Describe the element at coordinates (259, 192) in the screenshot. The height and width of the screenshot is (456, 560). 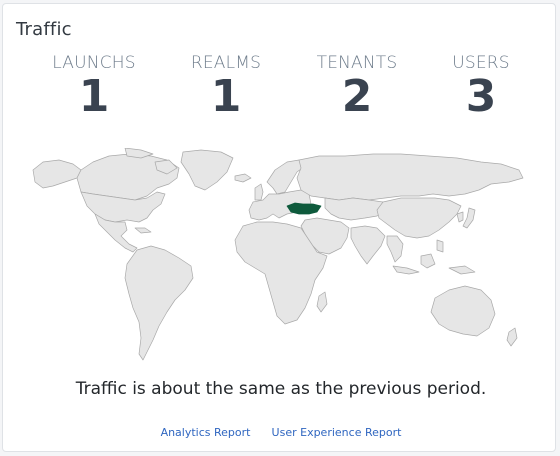
I see `region-uk` at that location.